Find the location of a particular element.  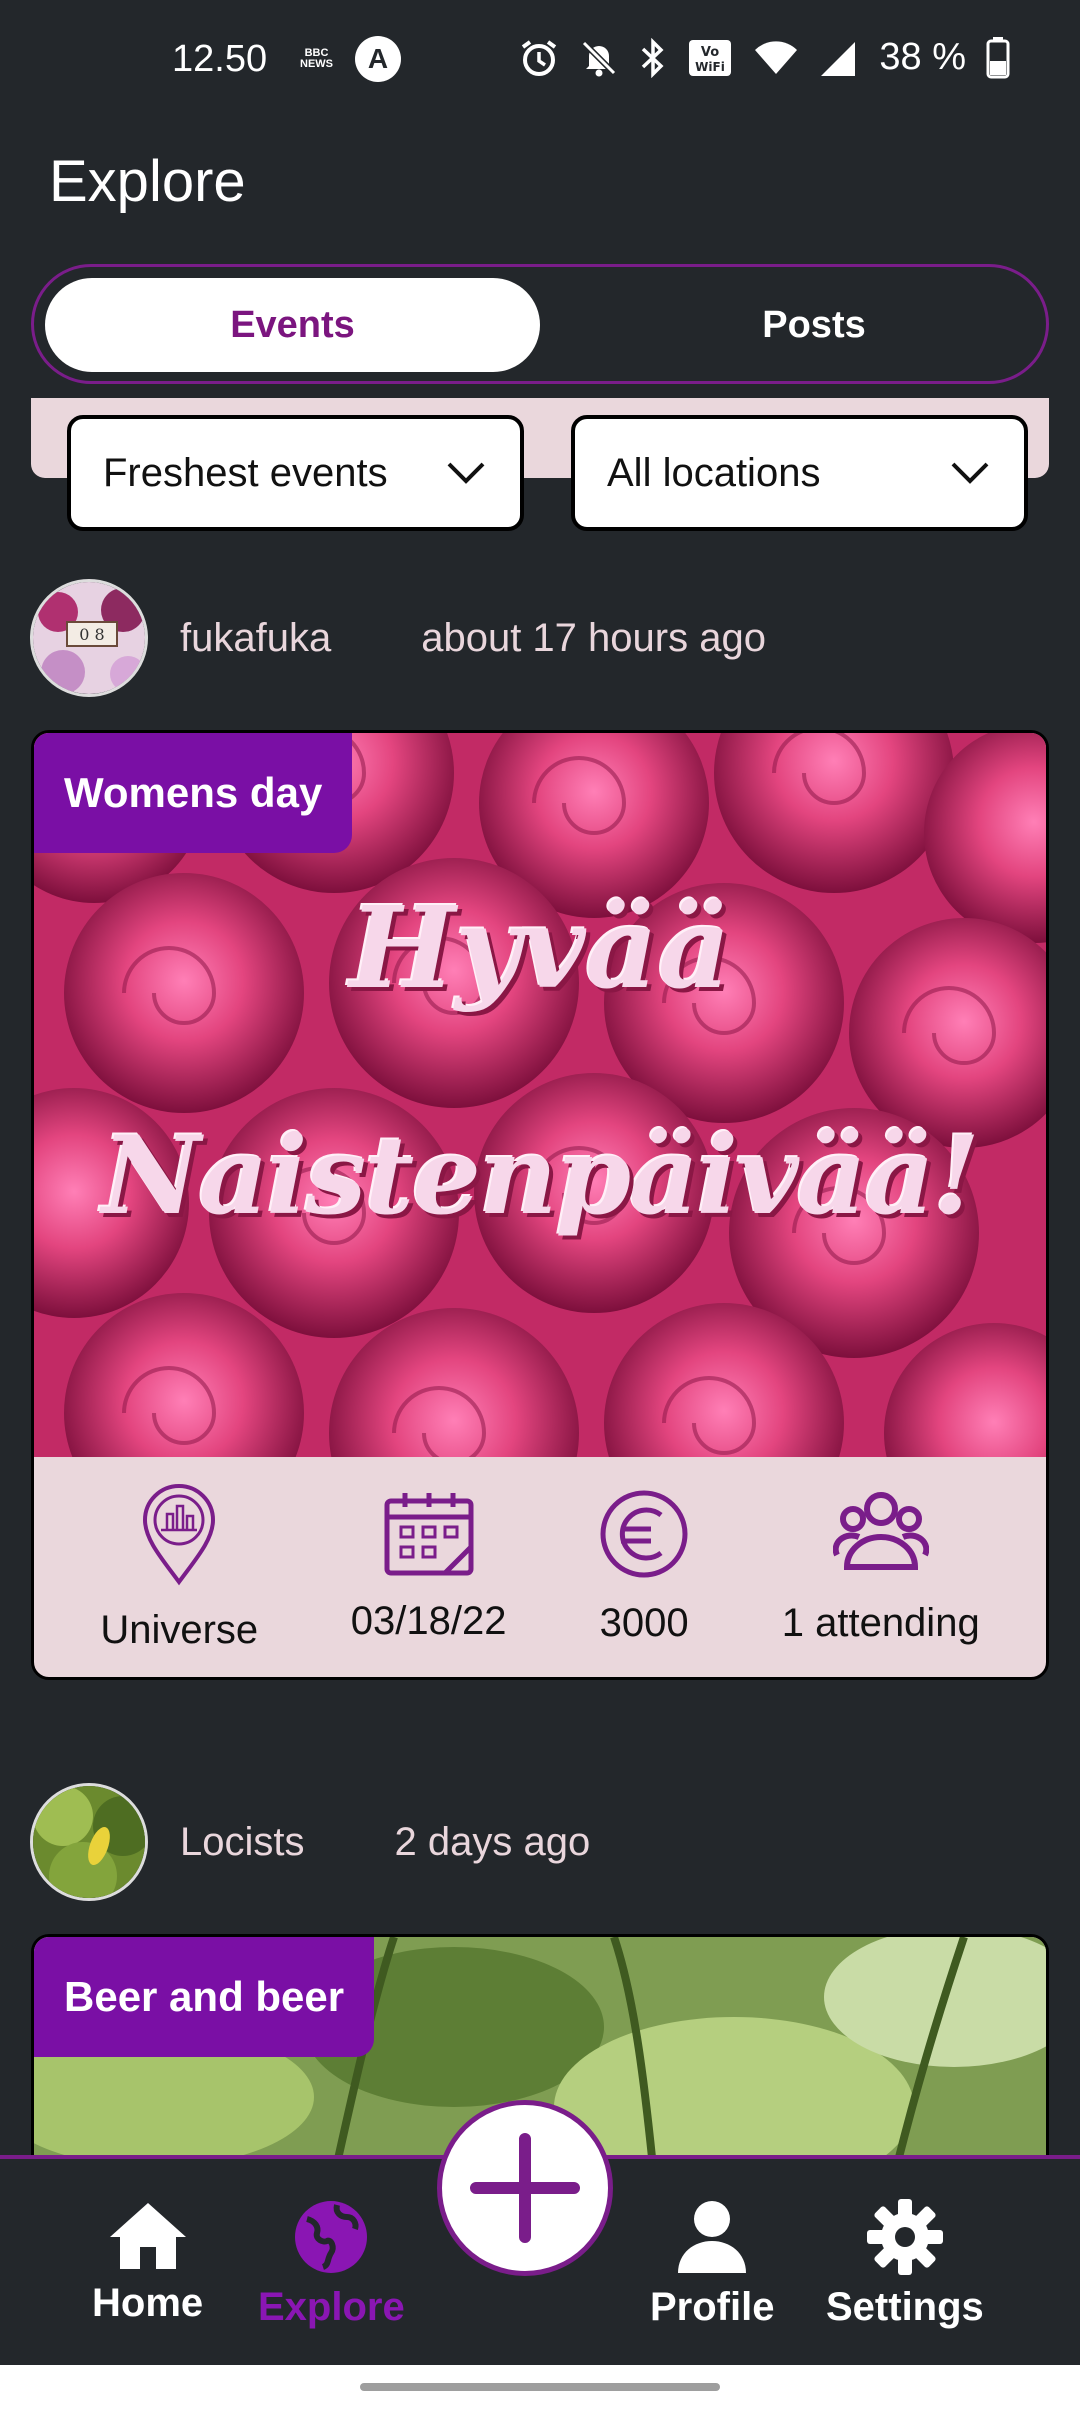

nav-profile-label: Profile is located at coordinates (712, 2307).